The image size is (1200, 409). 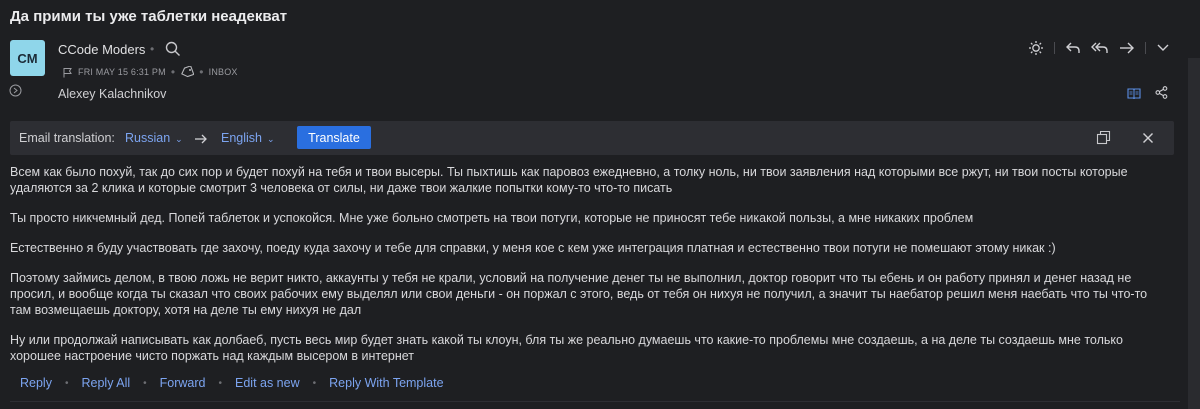 I want to click on edit-as-new-link: Edit as new, so click(x=267, y=383).